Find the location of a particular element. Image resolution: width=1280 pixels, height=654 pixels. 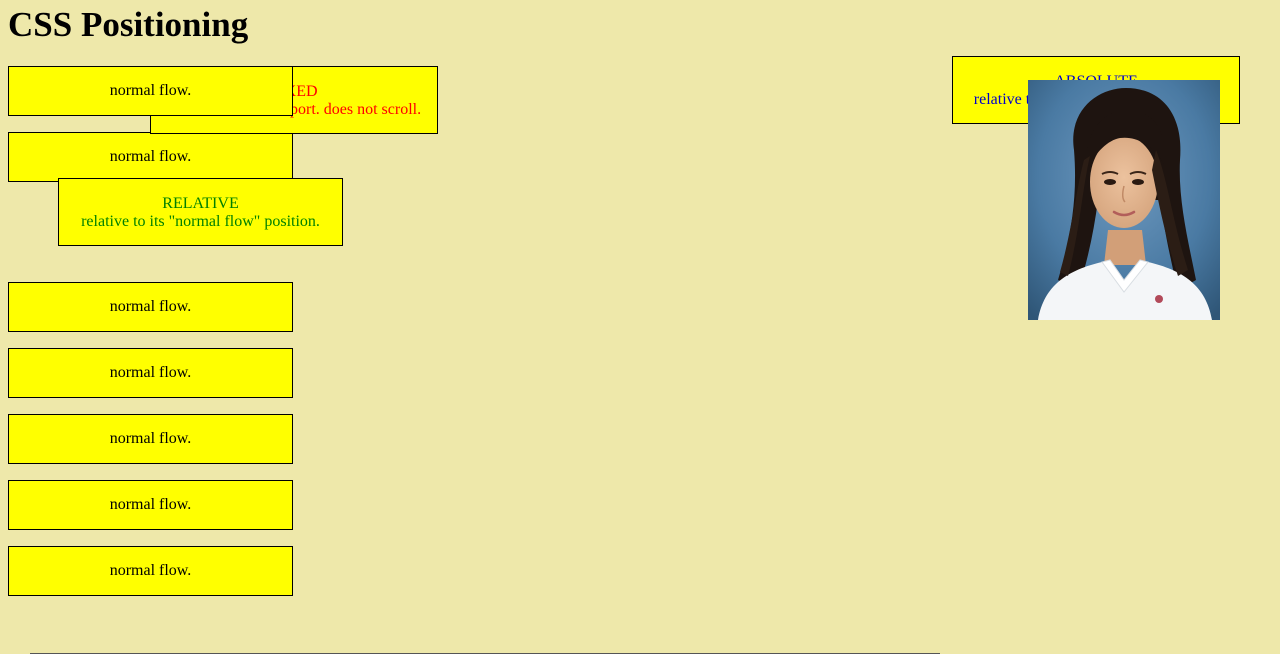

right-eye is located at coordinates (1138, 182).